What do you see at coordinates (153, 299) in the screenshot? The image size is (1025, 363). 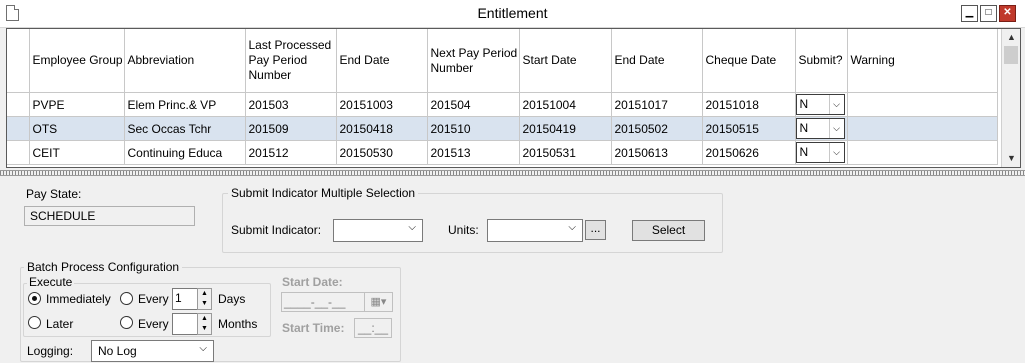 I see `every-days-label: Every` at bounding box center [153, 299].